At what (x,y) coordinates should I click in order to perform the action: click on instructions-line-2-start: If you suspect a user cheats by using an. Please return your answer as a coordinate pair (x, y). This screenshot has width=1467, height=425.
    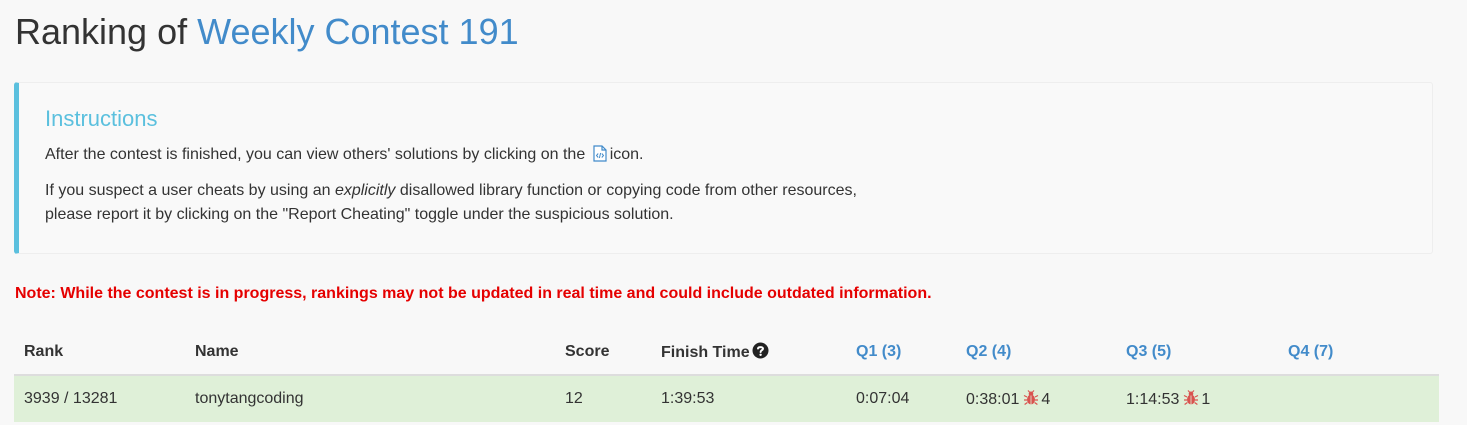
    Looking at the image, I should click on (190, 190).